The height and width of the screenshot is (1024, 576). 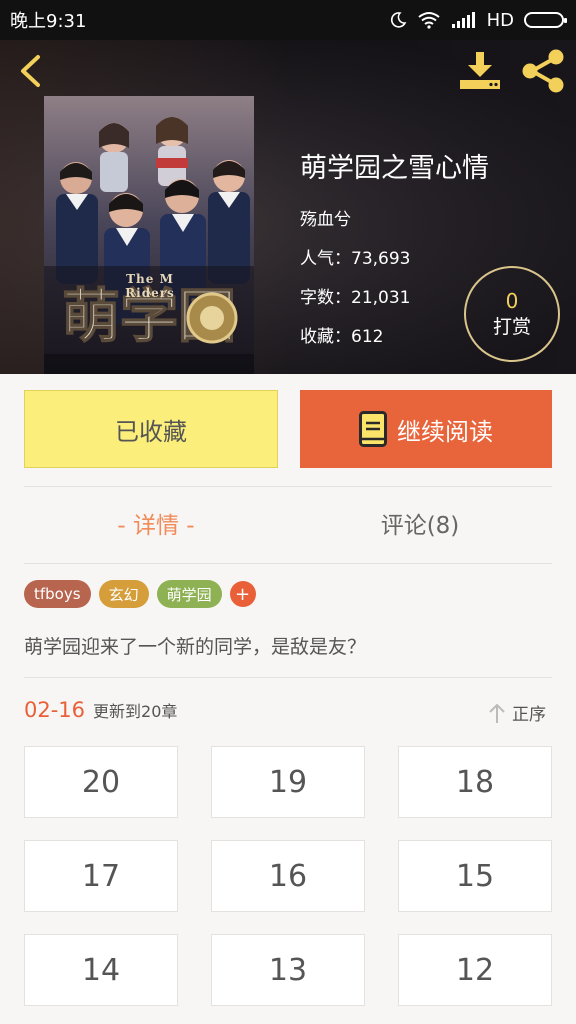 I want to click on book-popularity: 人气：73,693, so click(x=355, y=259).